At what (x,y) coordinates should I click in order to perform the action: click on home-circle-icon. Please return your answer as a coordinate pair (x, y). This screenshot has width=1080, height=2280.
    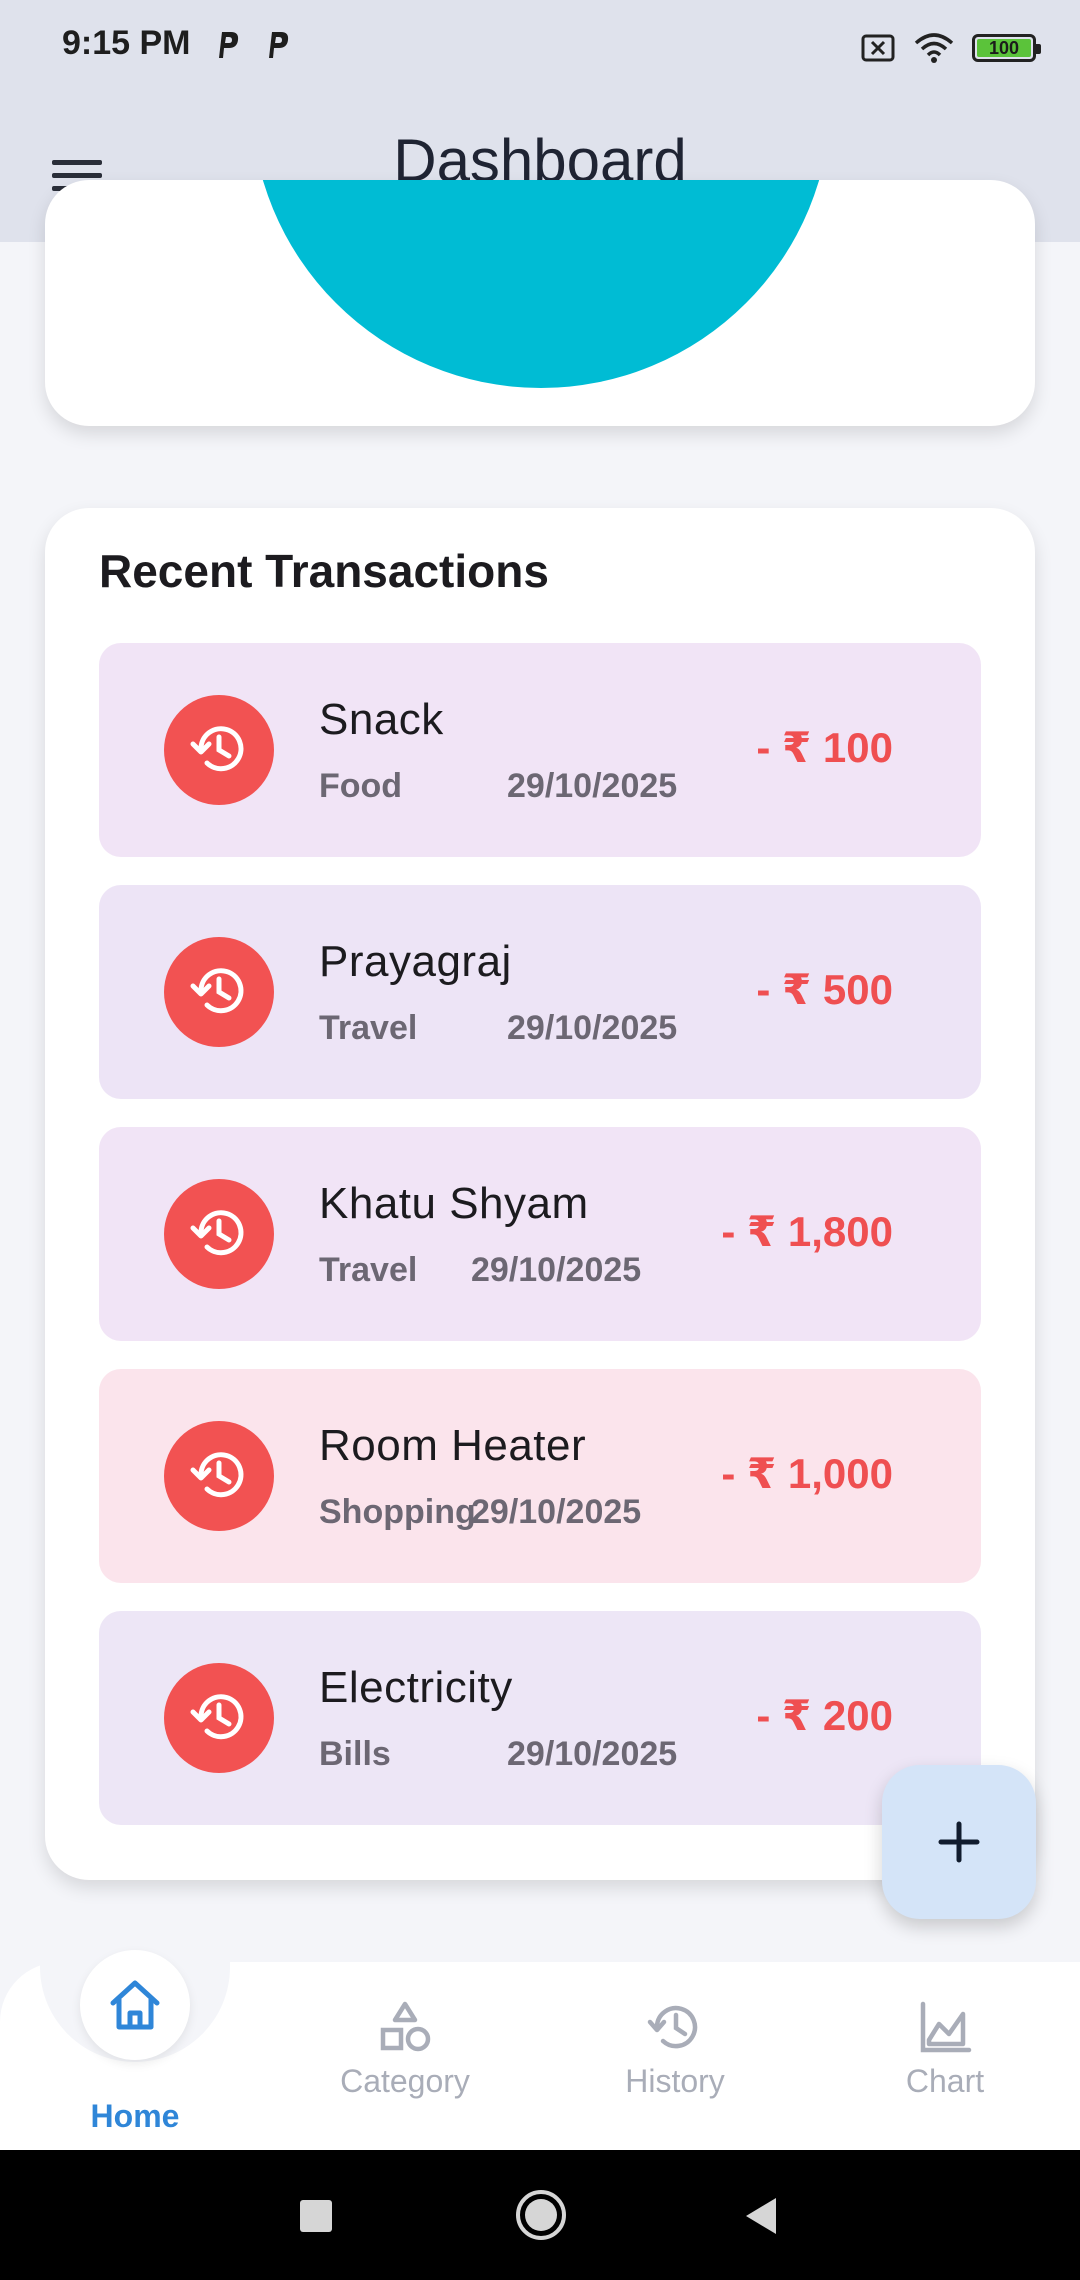
    Looking at the image, I should click on (541, 2215).